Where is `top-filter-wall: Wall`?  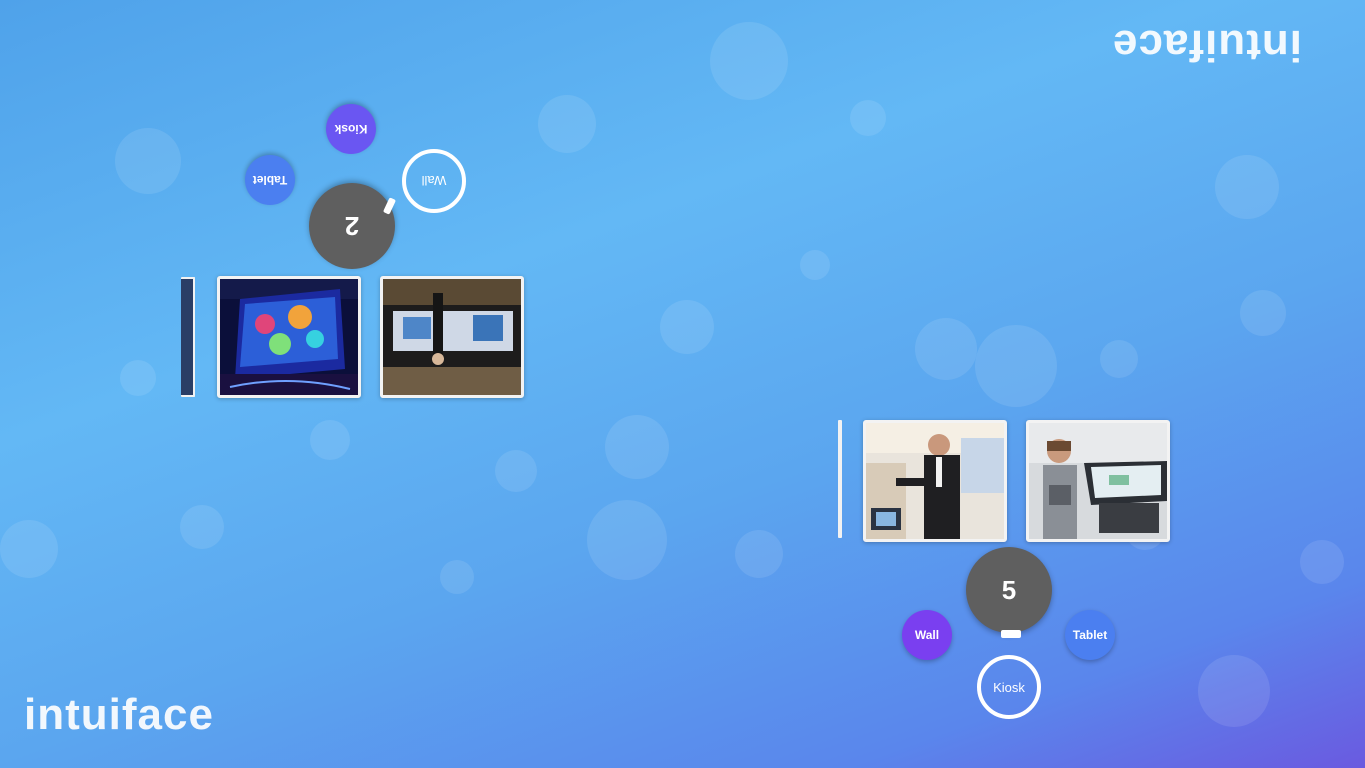 top-filter-wall: Wall is located at coordinates (434, 181).